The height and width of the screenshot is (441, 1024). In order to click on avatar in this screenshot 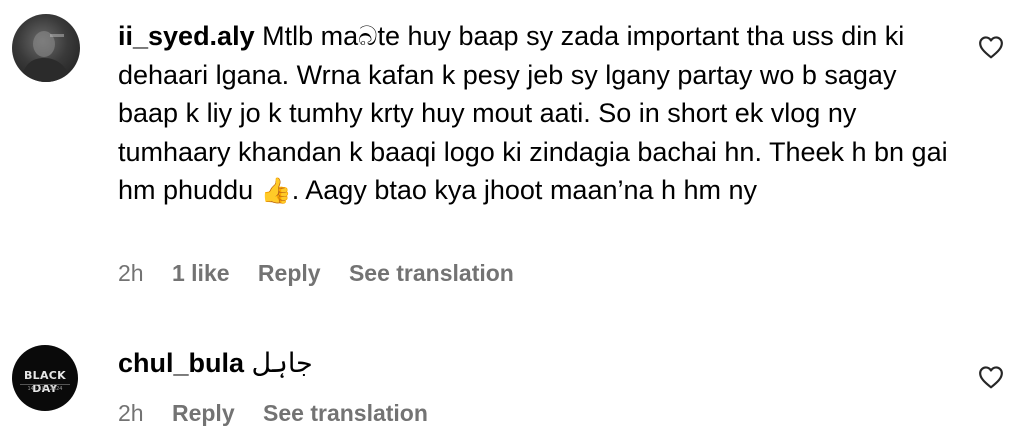, I will do `click(46, 48)`.